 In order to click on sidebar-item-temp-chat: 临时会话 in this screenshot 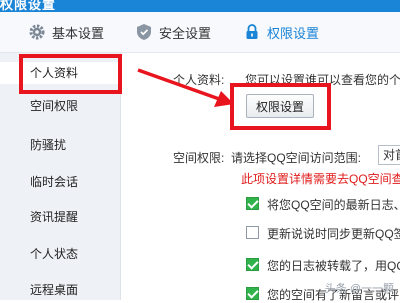, I will do `click(60, 182)`.